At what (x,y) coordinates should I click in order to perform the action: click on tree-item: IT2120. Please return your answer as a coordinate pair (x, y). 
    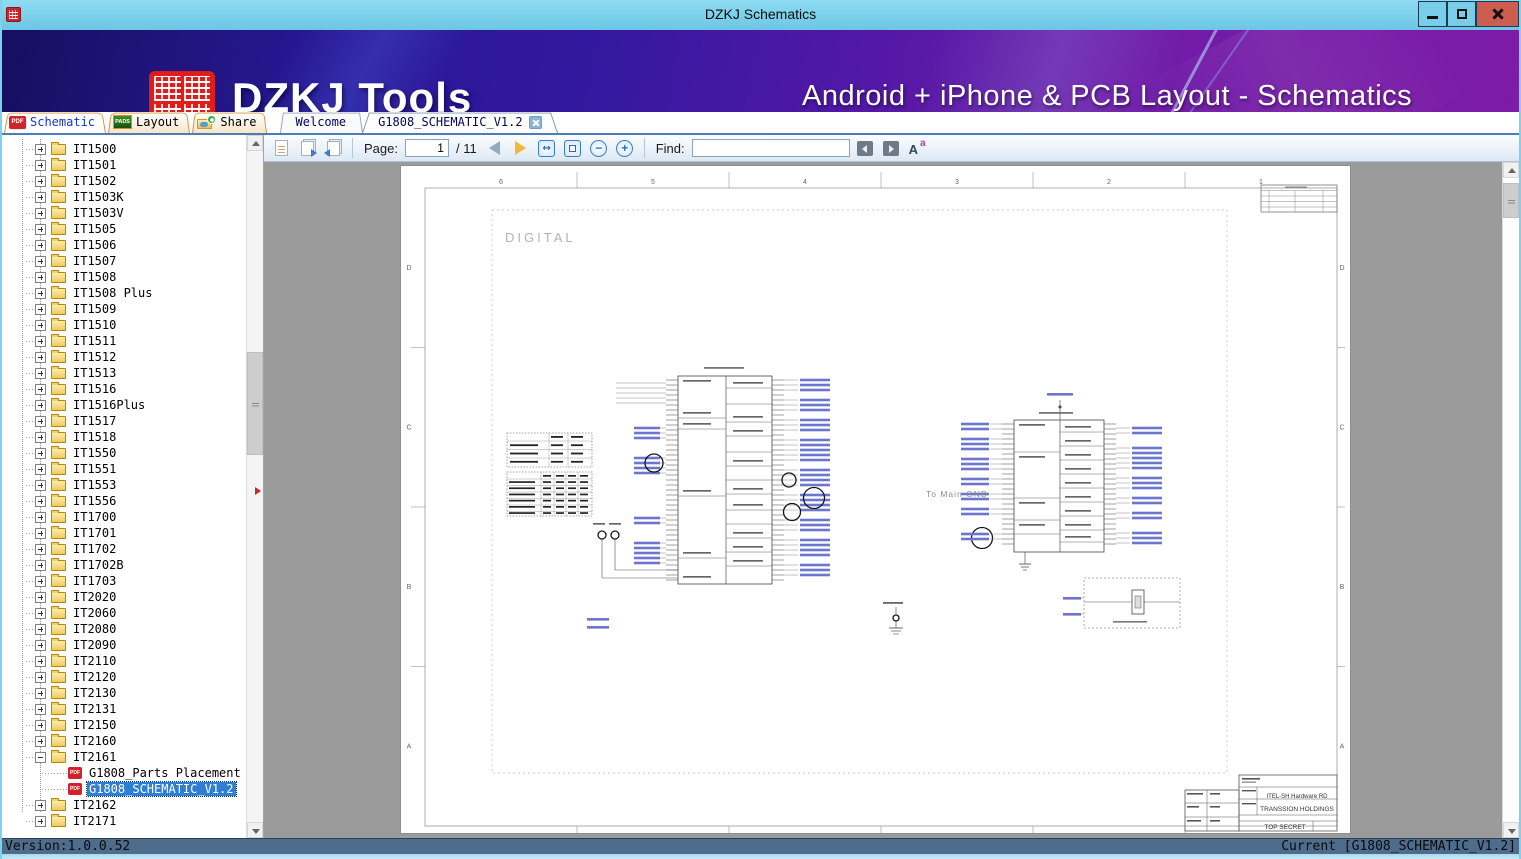
    Looking at the image, I should click on (124, 677).